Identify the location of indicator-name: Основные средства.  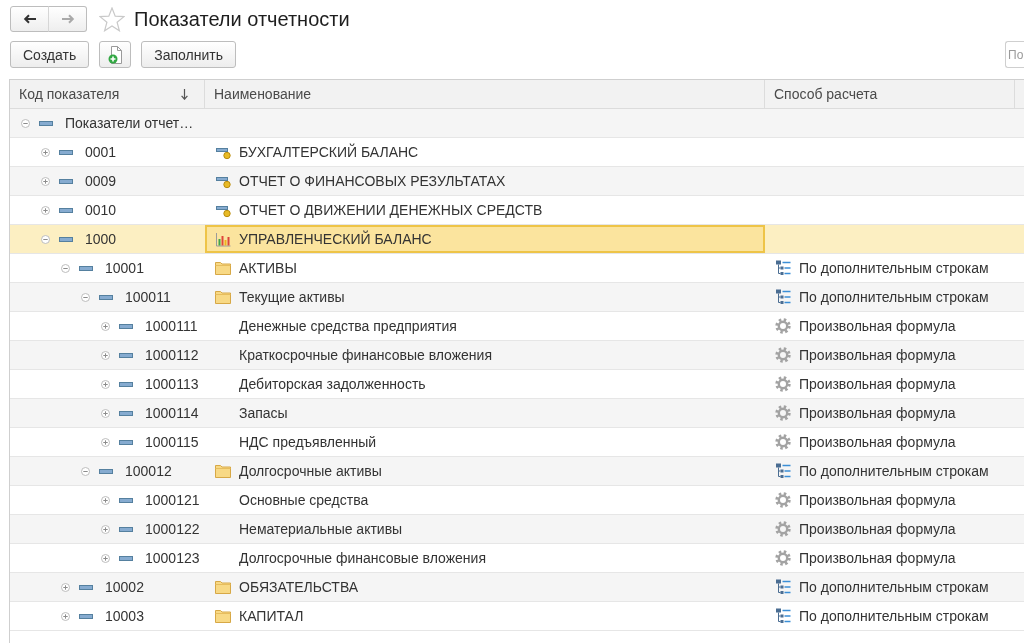
(304, 500).